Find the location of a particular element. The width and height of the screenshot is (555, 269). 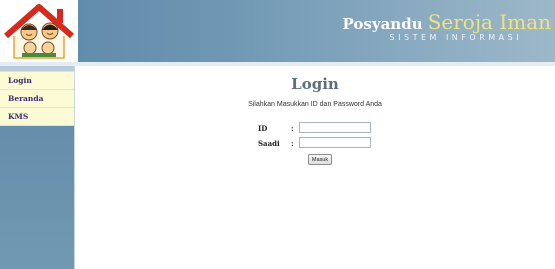

family-house-icon is located at coordinates (39, 31).